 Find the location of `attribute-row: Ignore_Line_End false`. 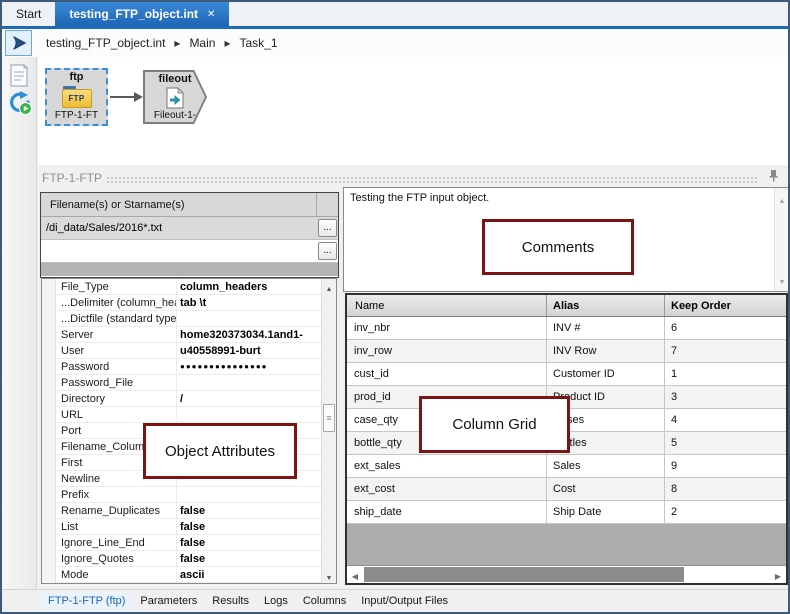

attribute-row: Ignore_Line_End false is located at coordinates (189, 543).